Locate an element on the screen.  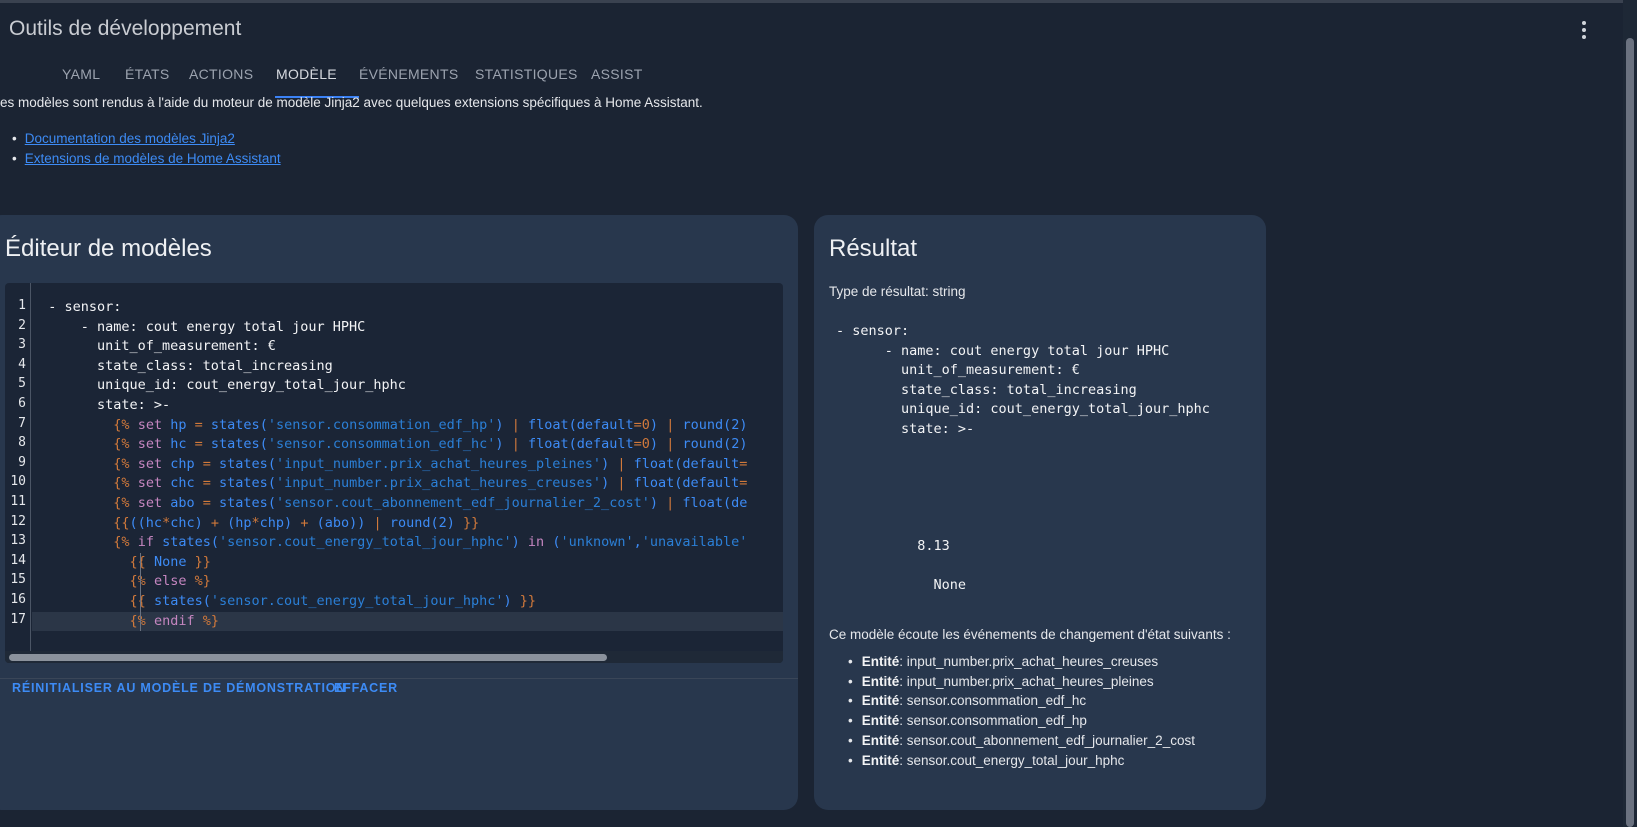
editor-title: Éditeur de modèles is located at coordinates (108, 248).